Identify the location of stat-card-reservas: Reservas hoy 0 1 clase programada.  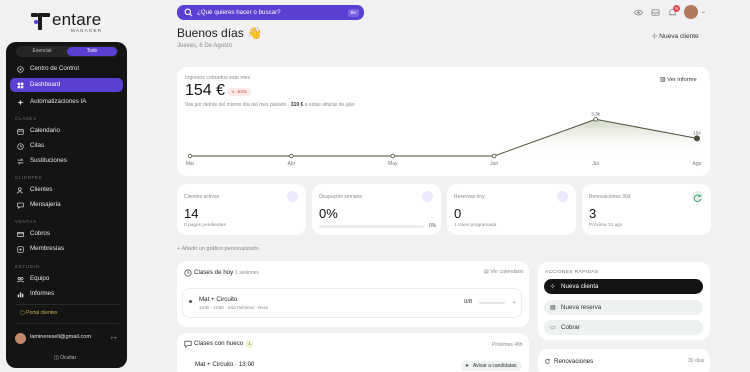
(511, 209).